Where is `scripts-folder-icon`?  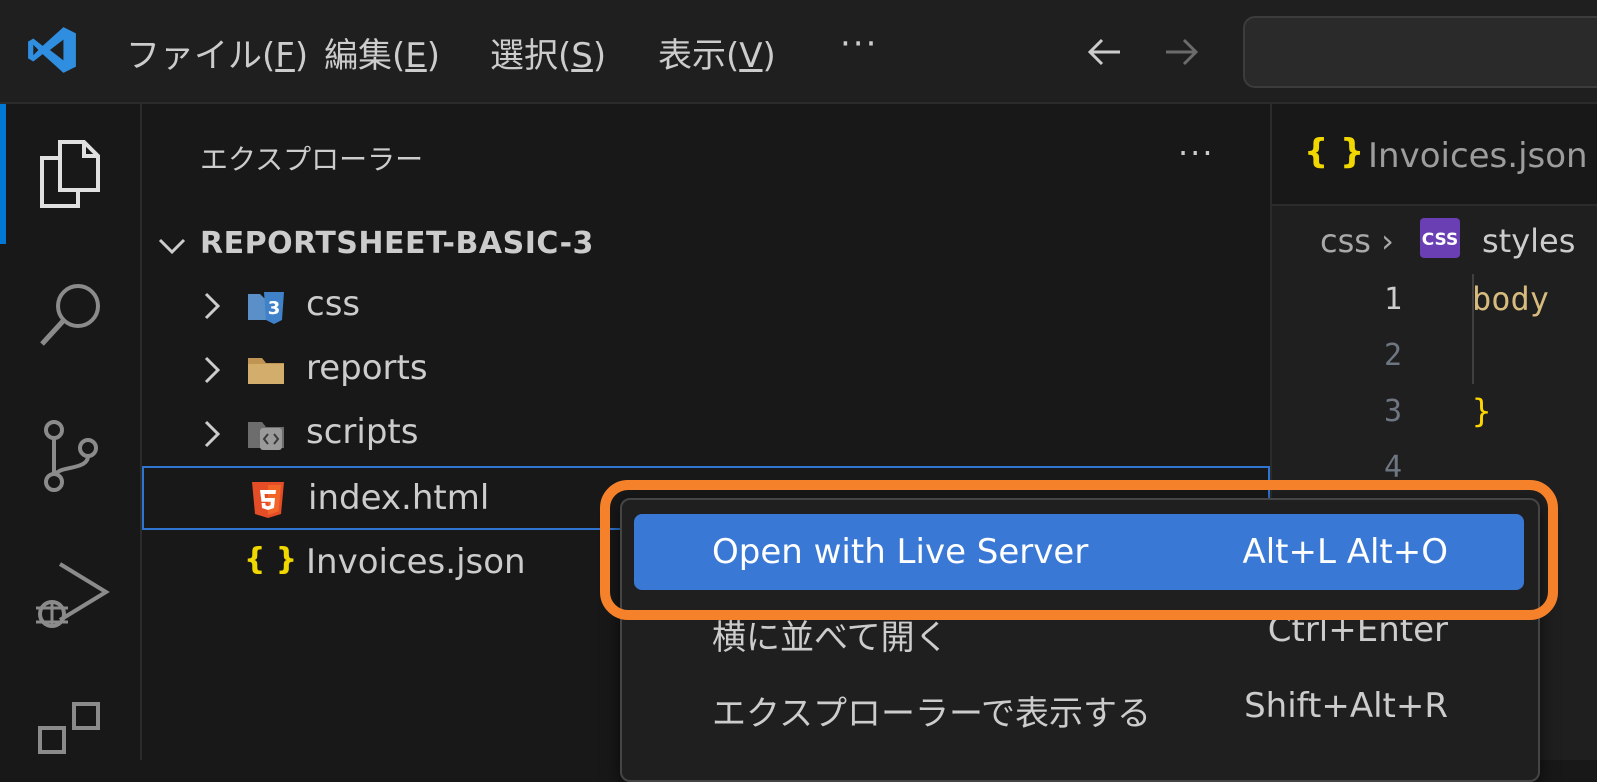 scripts-folder-icon is located at coordinates (266, 436).